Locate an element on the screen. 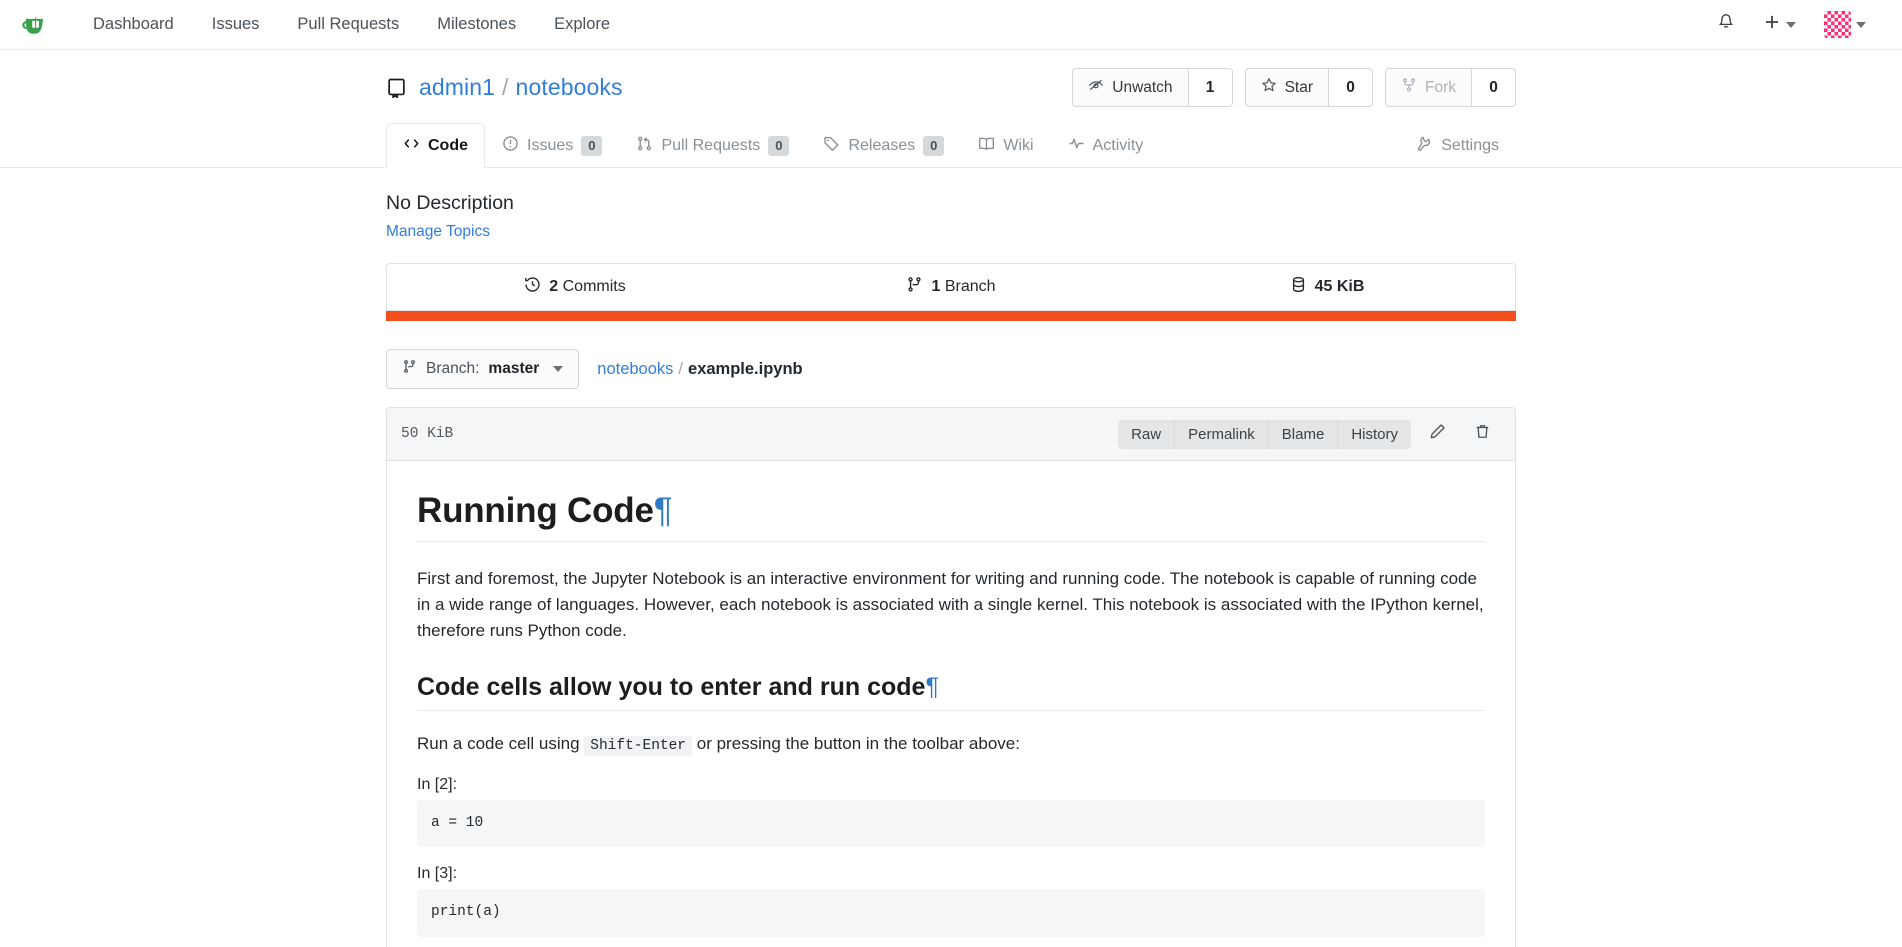  tab-issues: Issues 0 is located at coordinates (552, 145).